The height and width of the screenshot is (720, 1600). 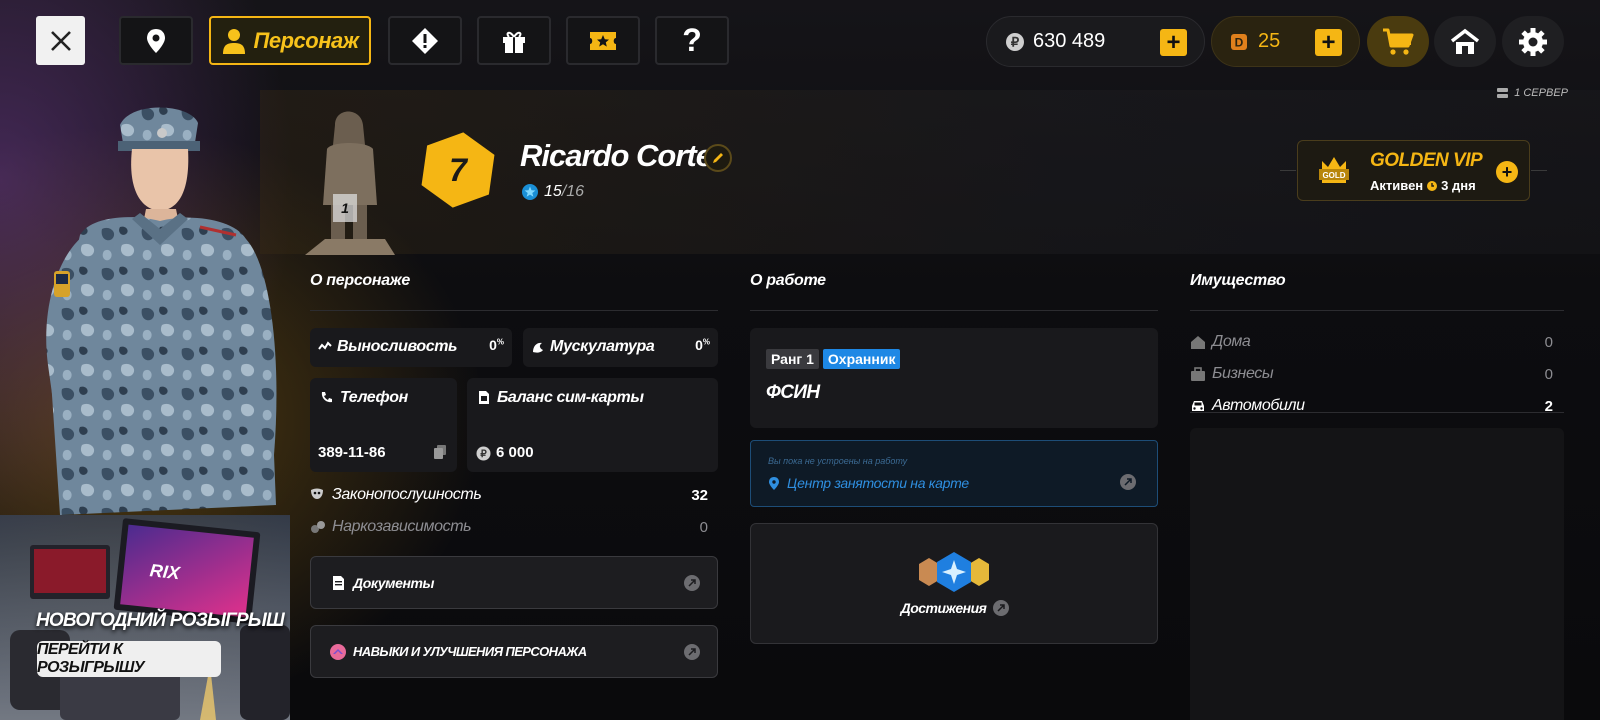 I want to click on employment-link-label: Центр занятости на карте, so click(x=878, y=483).